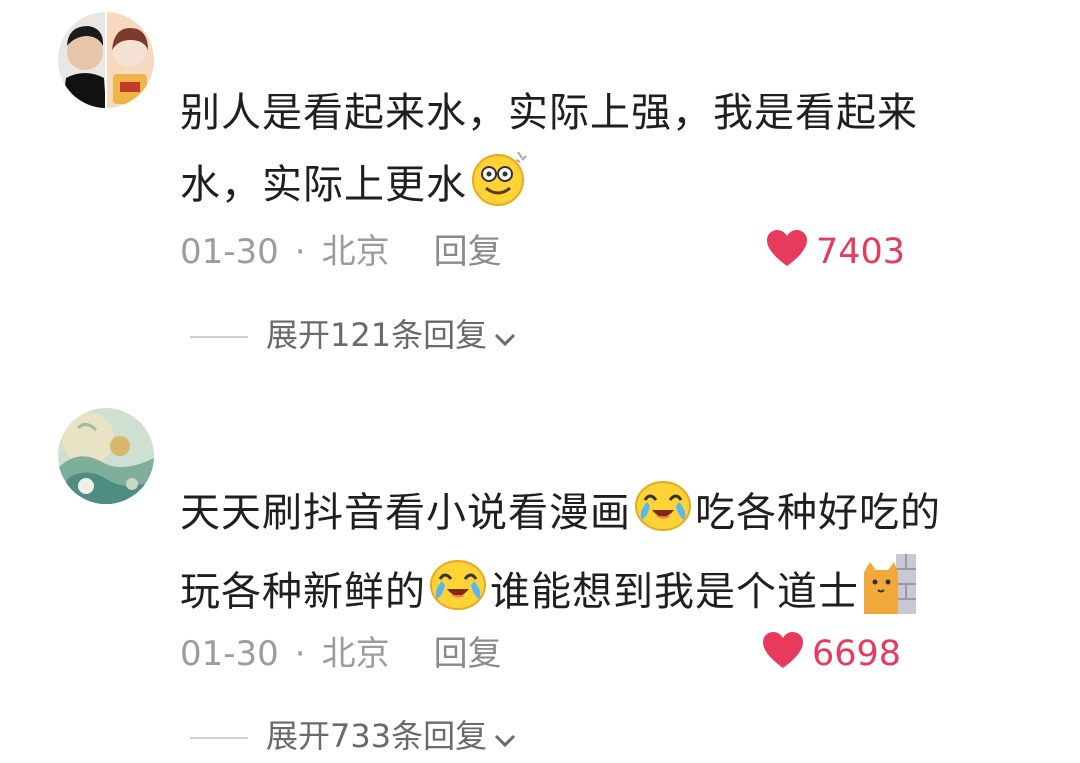 The image size is (1080, 763). I want to click on expand-replies-label: 展开733条回复, so click(377, 736).